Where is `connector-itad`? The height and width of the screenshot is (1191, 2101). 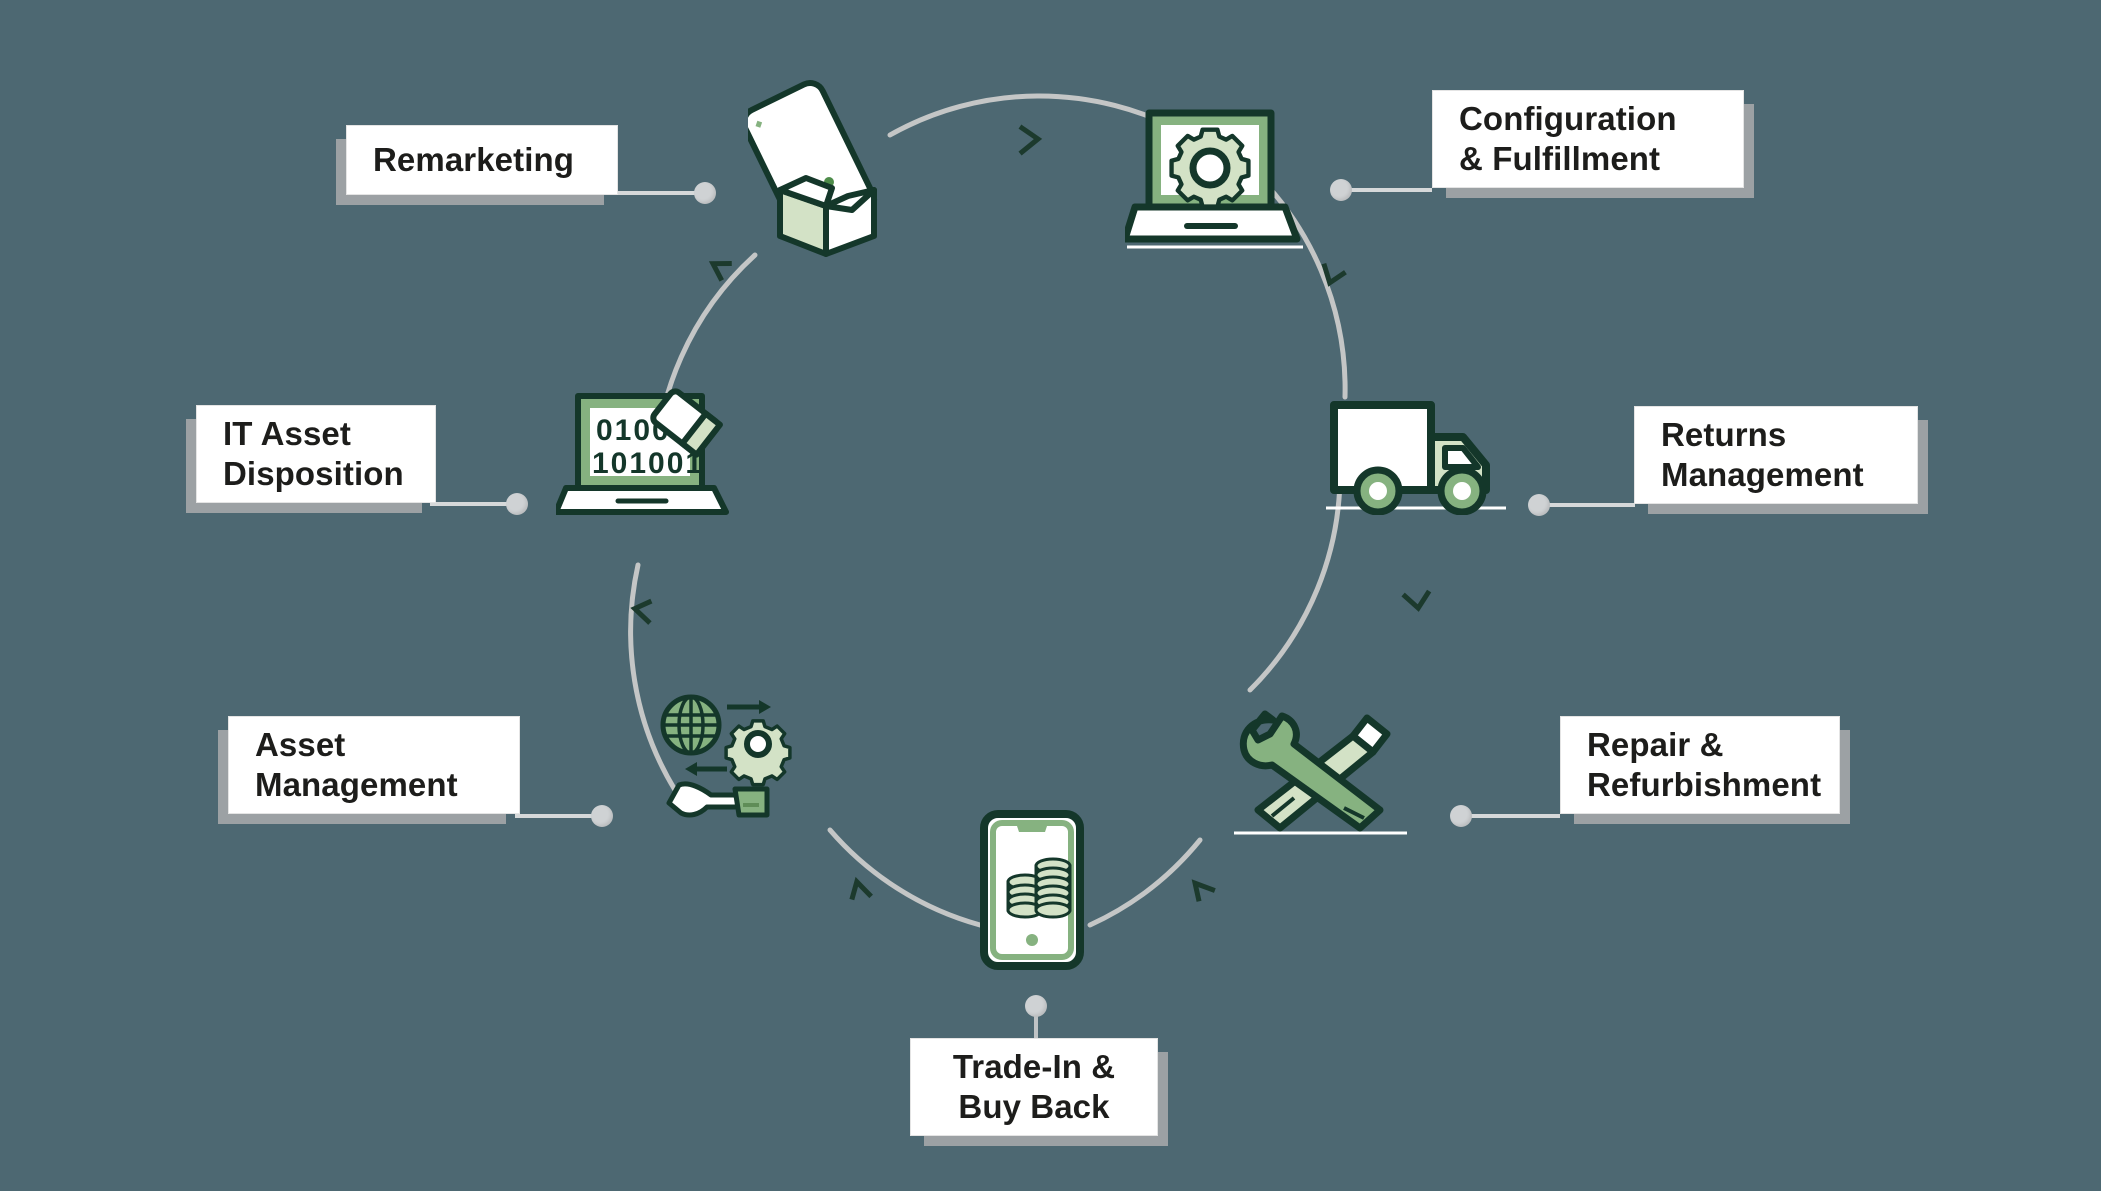
connector-itad is located at coordinates (474, 504).